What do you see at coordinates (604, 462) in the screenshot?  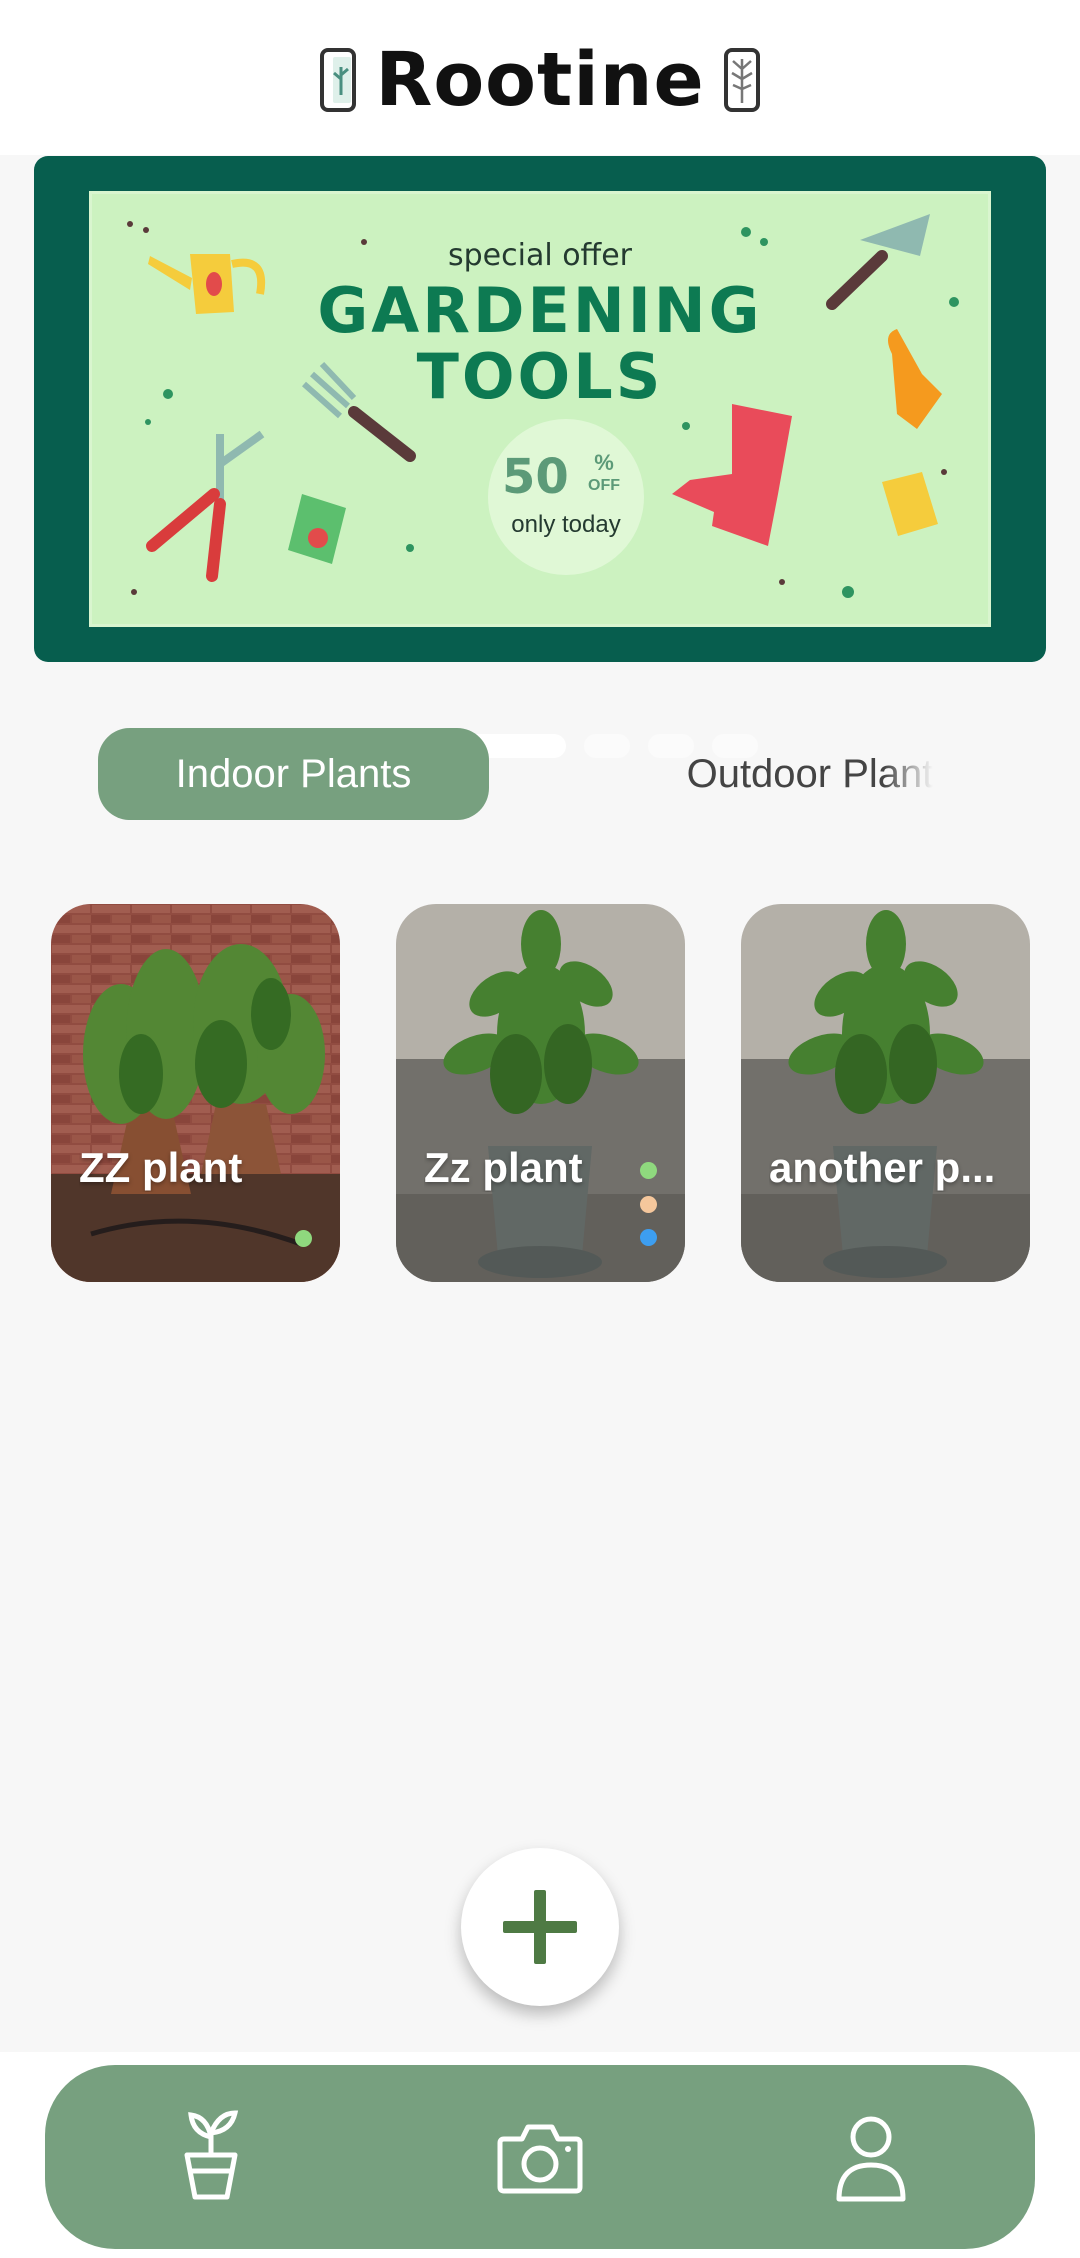 I see `discount-percent: %` at bounding box center [604, 462].